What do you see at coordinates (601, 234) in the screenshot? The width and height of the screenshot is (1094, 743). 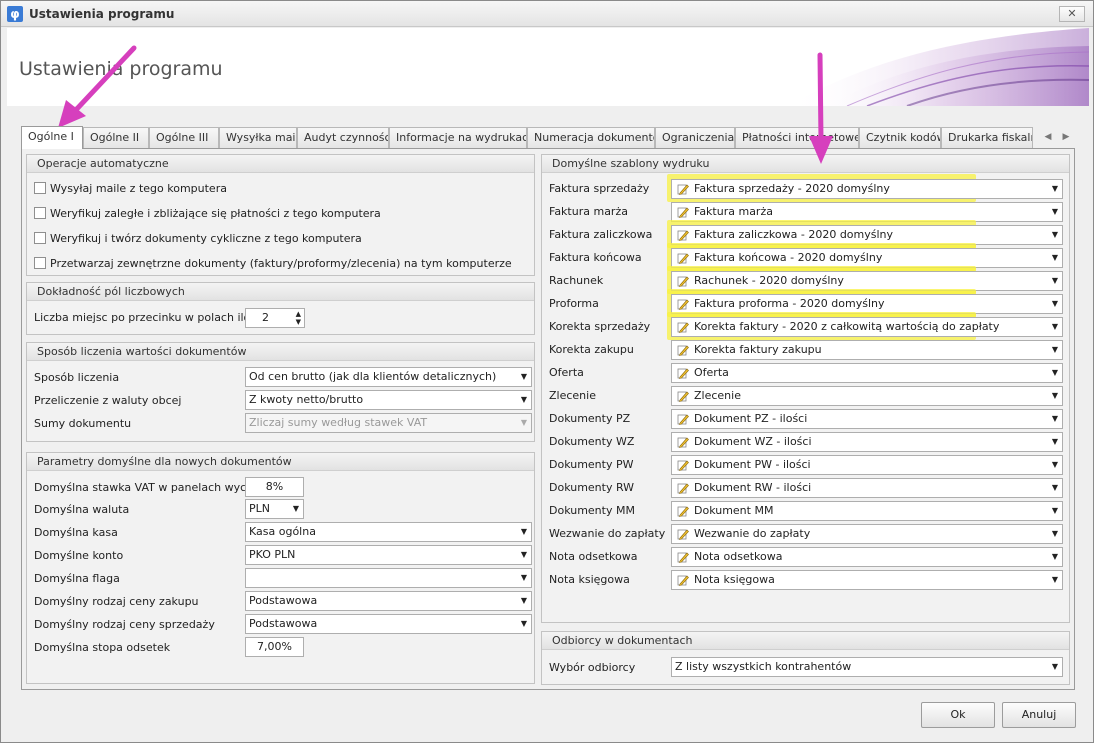 I see `template-label: Faktura zaliczkowa` at bounding box center [601, 234].